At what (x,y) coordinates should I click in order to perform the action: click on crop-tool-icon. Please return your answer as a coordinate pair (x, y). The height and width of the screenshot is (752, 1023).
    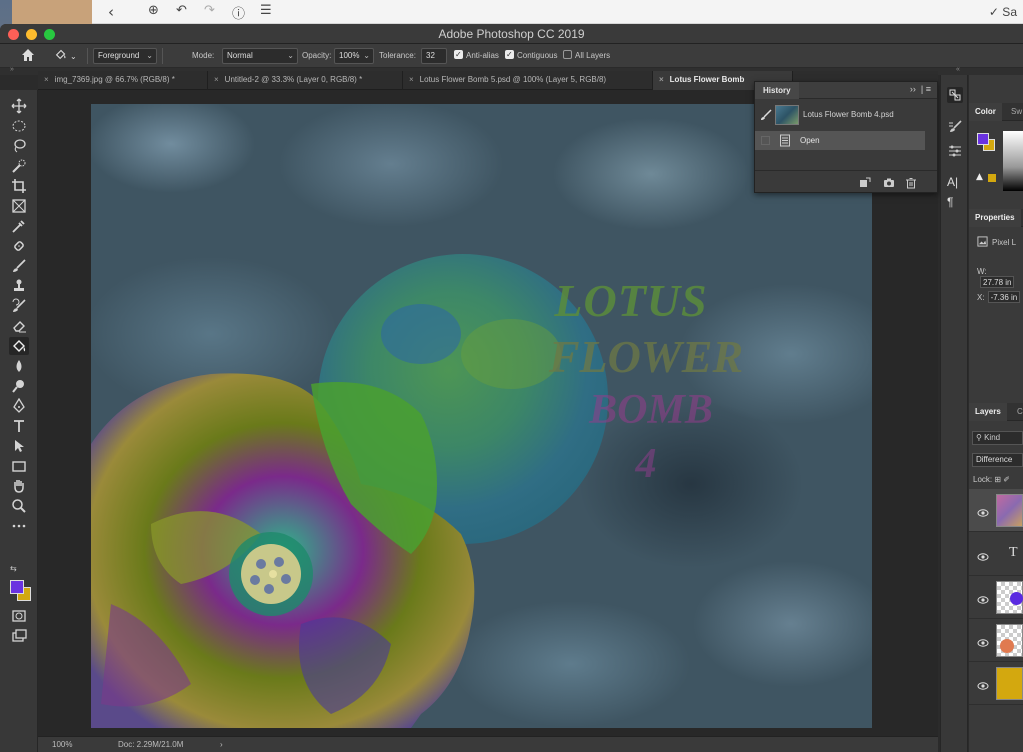
    Looking at the image, I should click on (19, 186).